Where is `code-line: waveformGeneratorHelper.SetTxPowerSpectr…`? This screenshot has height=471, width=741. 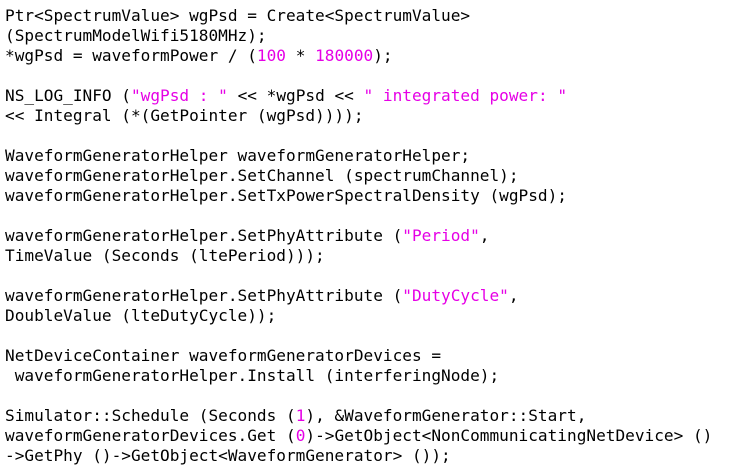 code-line: waveformGeneratorHelper.SetTxPowerSpectr… is located at coordinates (372, 196).